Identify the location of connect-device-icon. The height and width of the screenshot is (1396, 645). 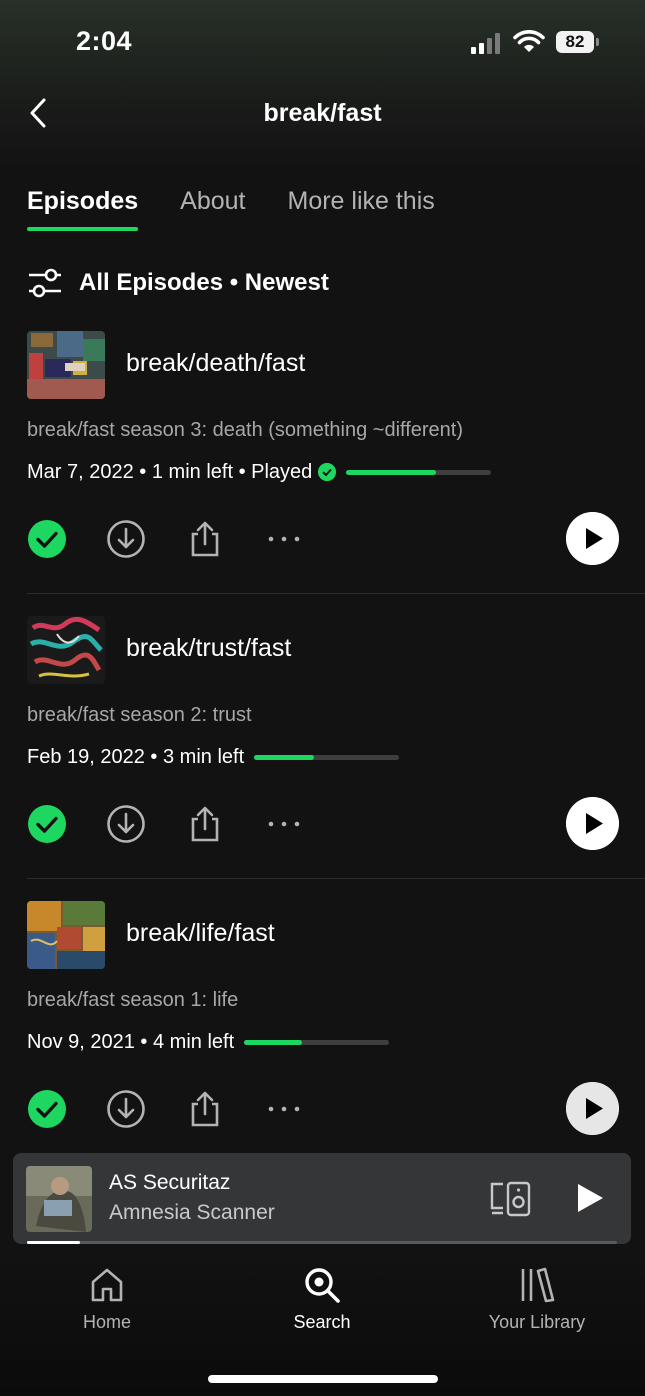
(510, 1199).